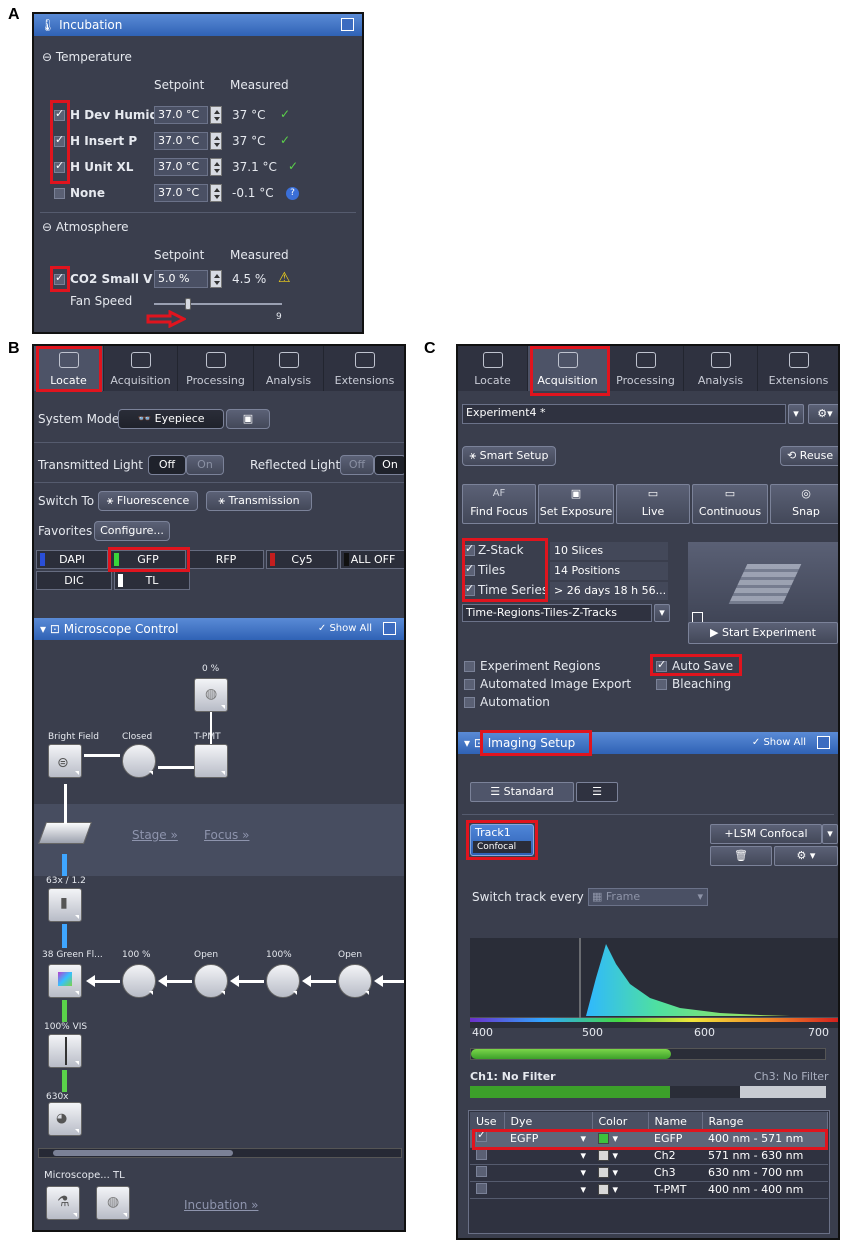  What do you see at coordinates (548, 1139) in the screenshot?
I see `dye-cell: EGFP ▾` at bounding box center [548, 1139].